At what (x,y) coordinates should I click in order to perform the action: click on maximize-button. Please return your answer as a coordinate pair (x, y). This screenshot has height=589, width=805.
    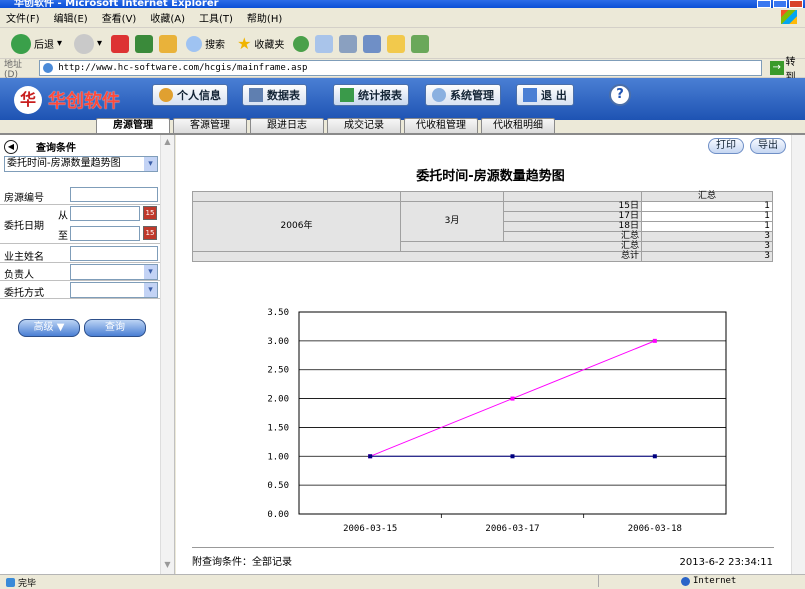
    Looking at the image, I should click on (780, 4).